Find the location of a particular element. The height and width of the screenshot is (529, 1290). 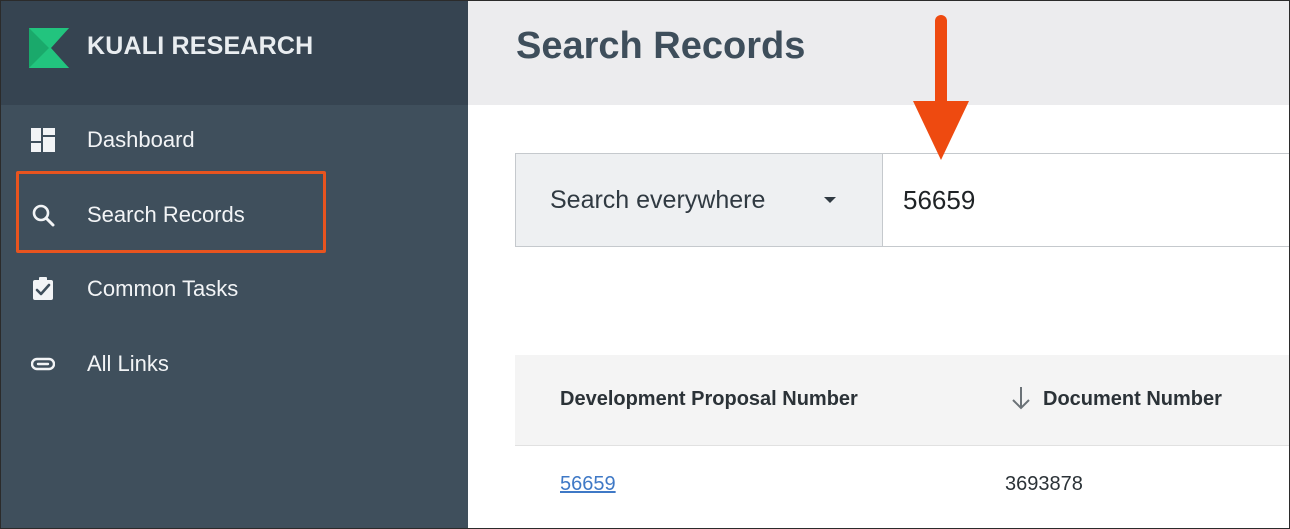

kuali-logo-icon is located at coordinates (49, 48).